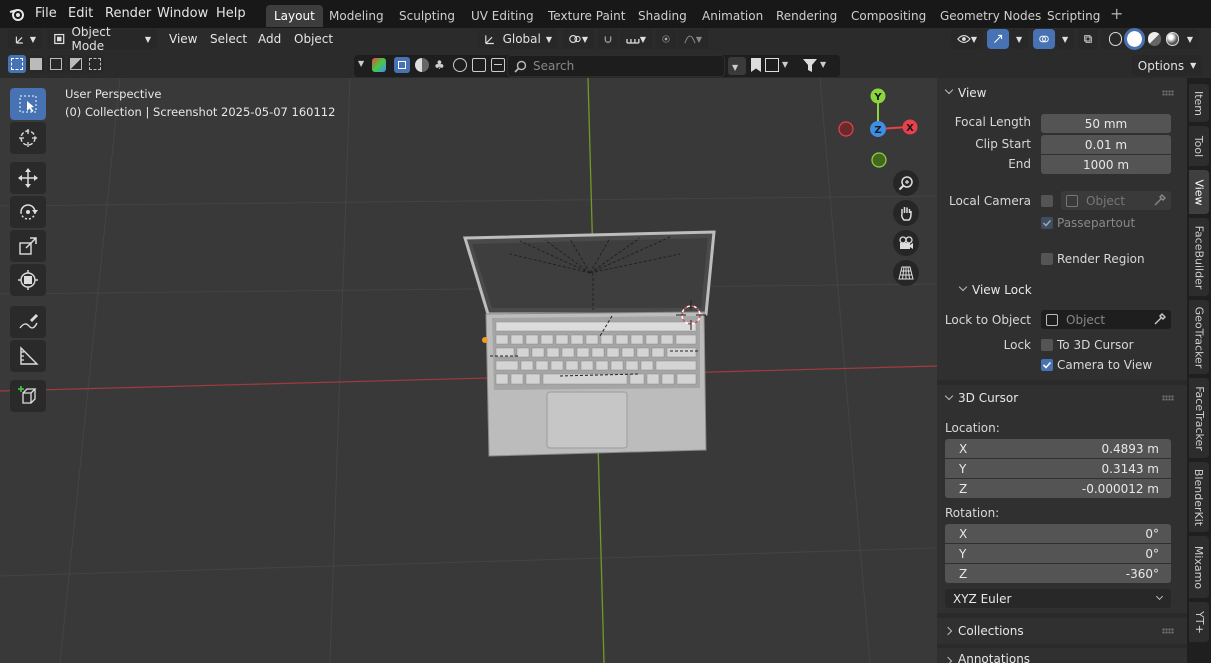 This screenshot has width=1211, height=663. What do you see at coordinates (636, 39) in the screenshot?
I see `snap-target-dropdown: ▼` at bounding box center [636, 39].